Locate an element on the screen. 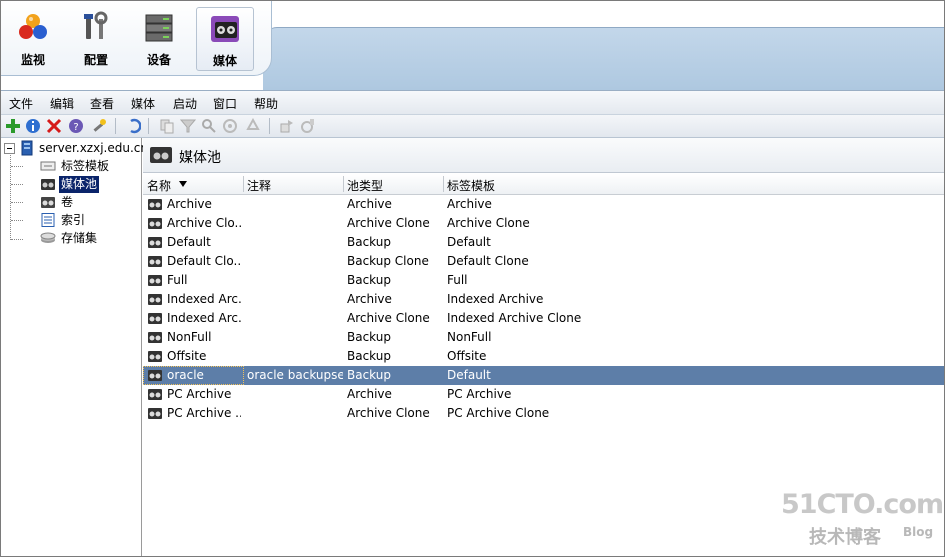 The width and height of the screenshot is (945, 557). menu-view: 查看 is located at coordinates (102, 103).